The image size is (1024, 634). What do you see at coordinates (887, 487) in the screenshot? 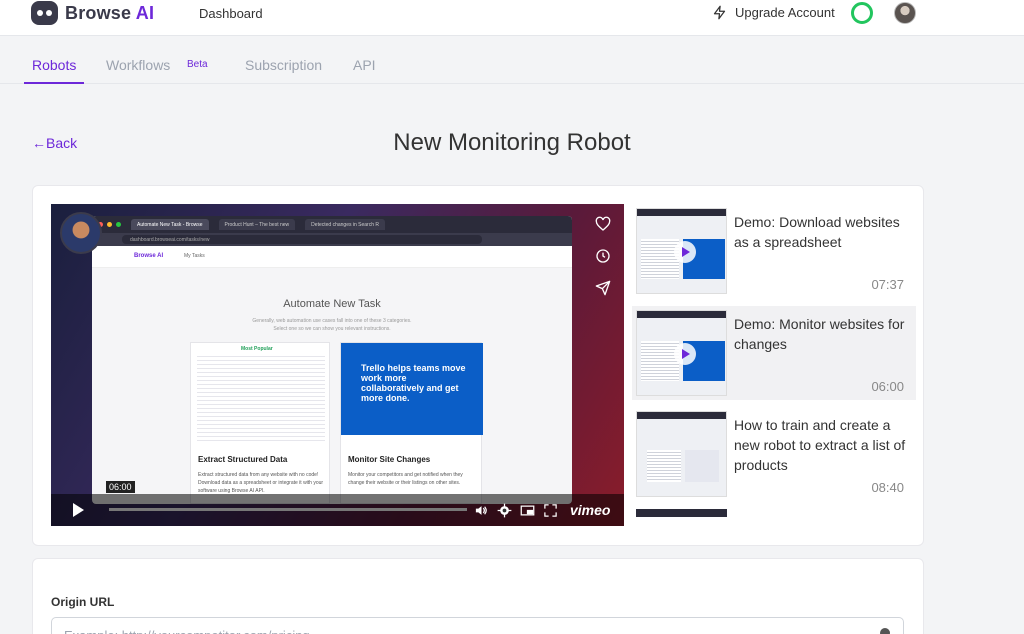
I see `playlist-item-duration: 08:40` at bounding box center [887, 487].